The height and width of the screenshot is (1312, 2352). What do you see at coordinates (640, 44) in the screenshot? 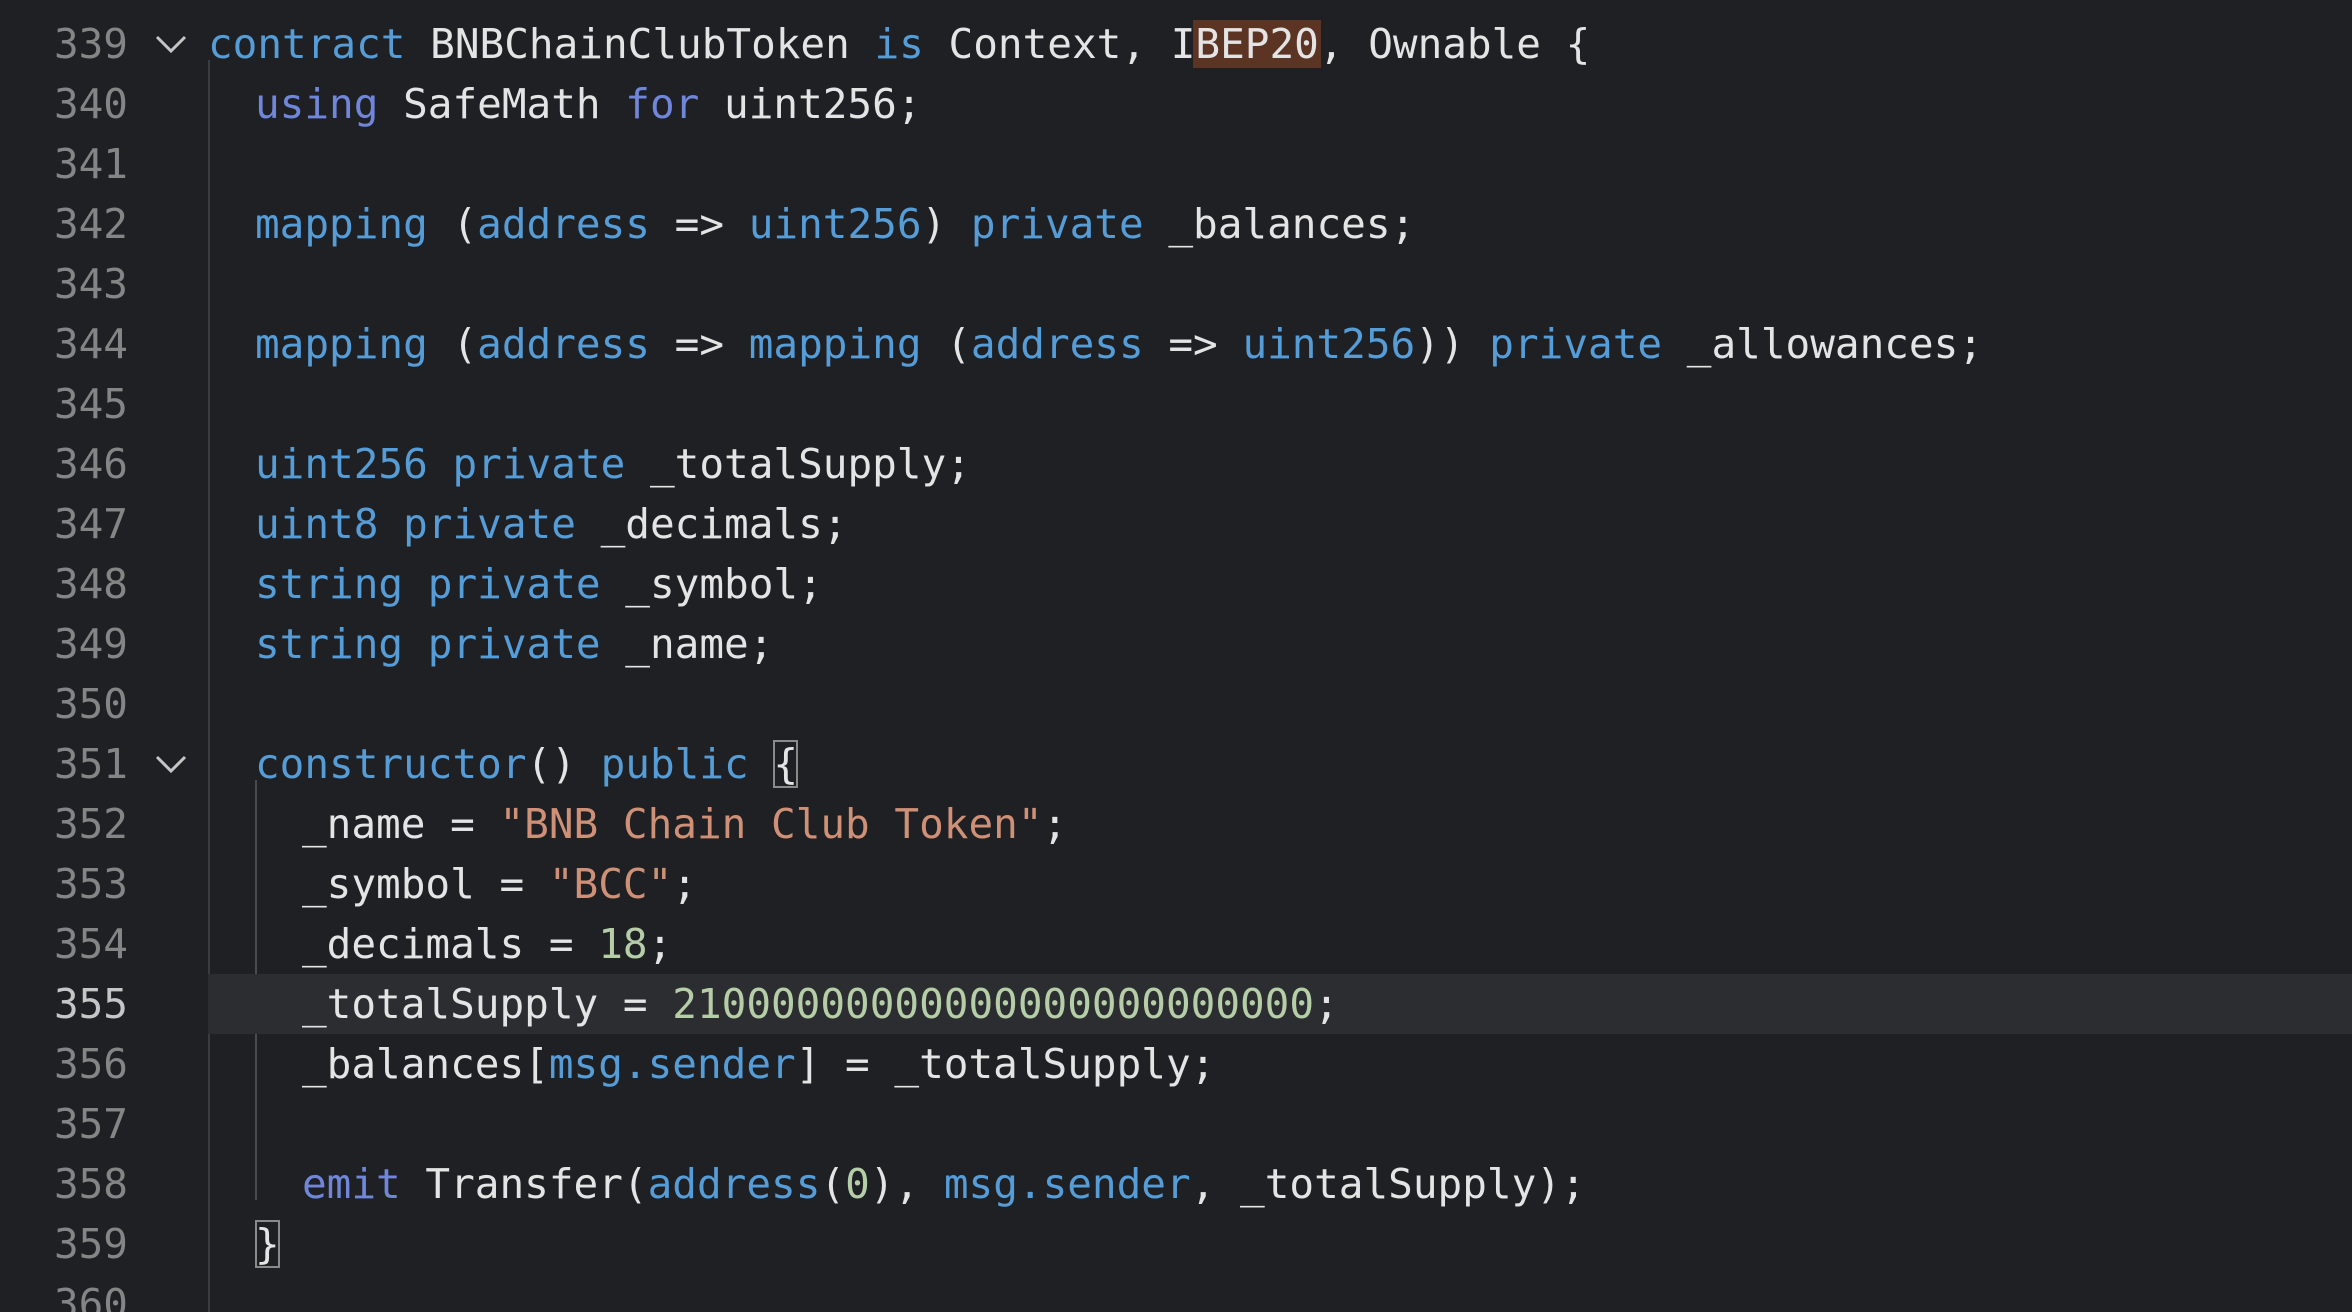
I see `code-token: BNBChainClubToken` at bounding box center [640, 44].